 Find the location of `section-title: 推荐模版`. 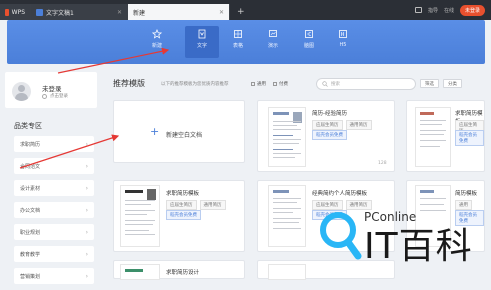

section-title: 推荐模版 is located at coordinates (129, 83).